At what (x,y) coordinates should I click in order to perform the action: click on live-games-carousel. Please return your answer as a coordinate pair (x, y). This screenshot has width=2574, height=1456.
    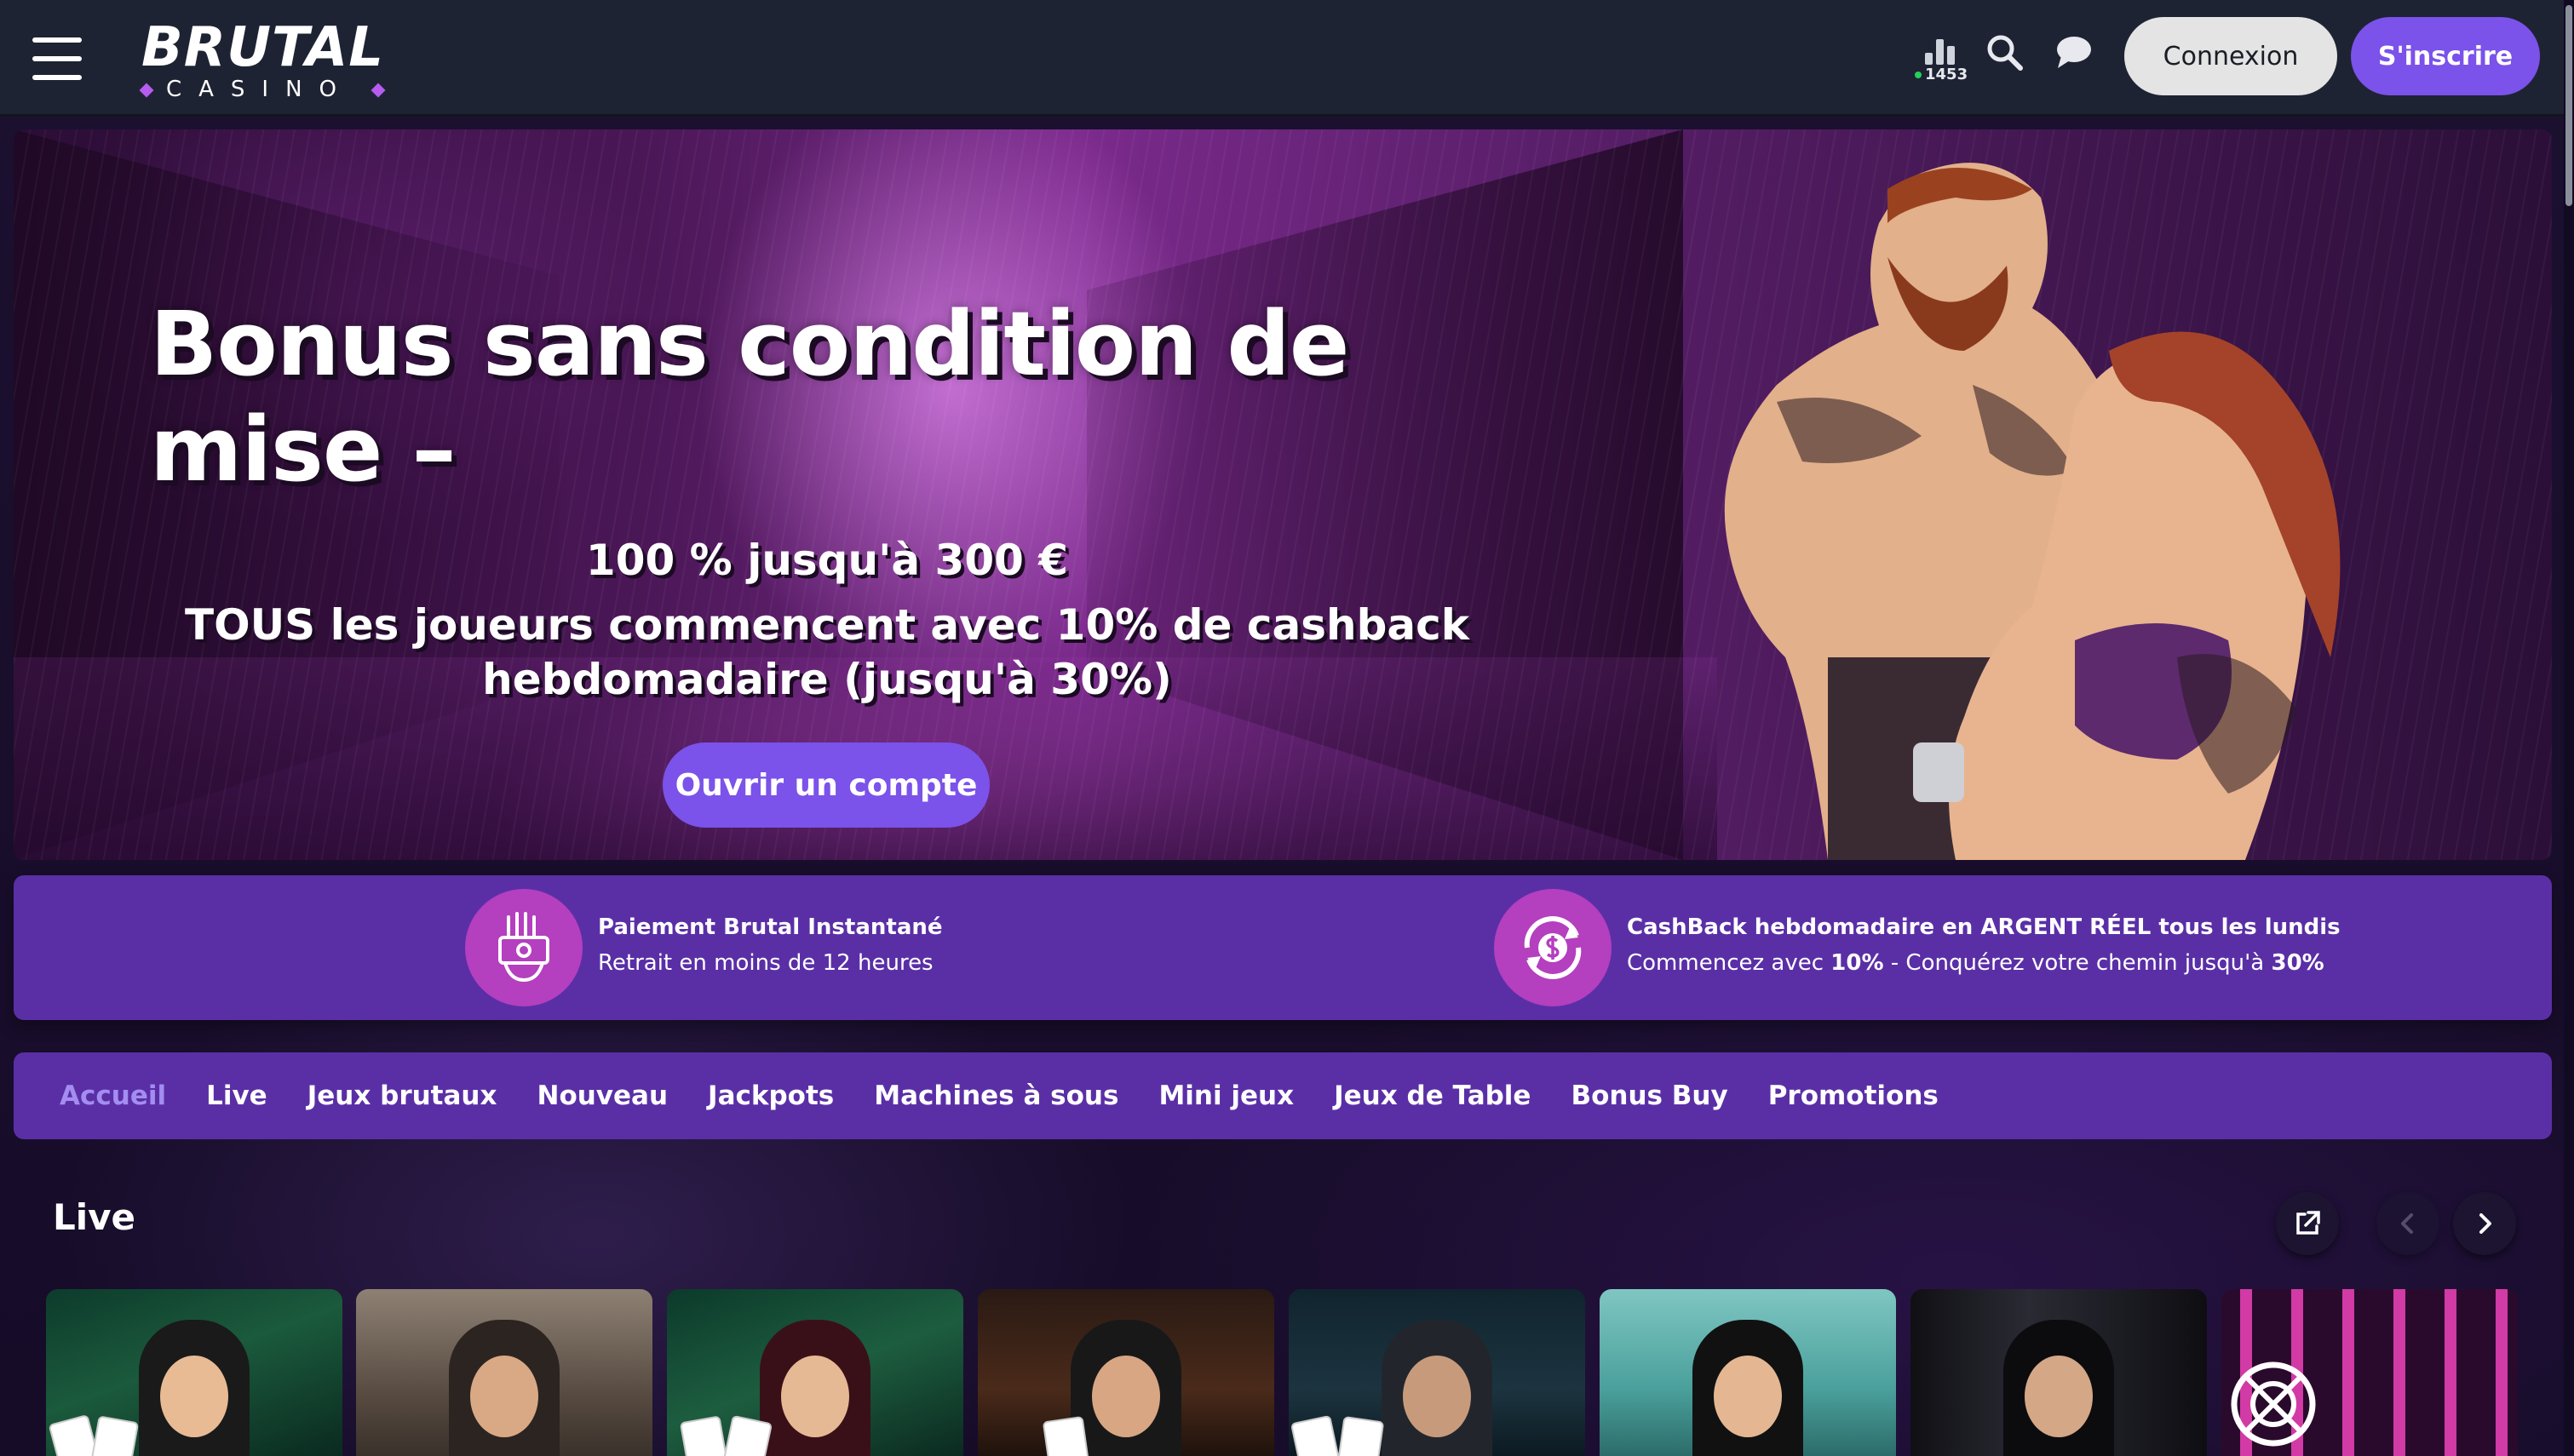
    Looking at the image, I should click on (1298, 1372).